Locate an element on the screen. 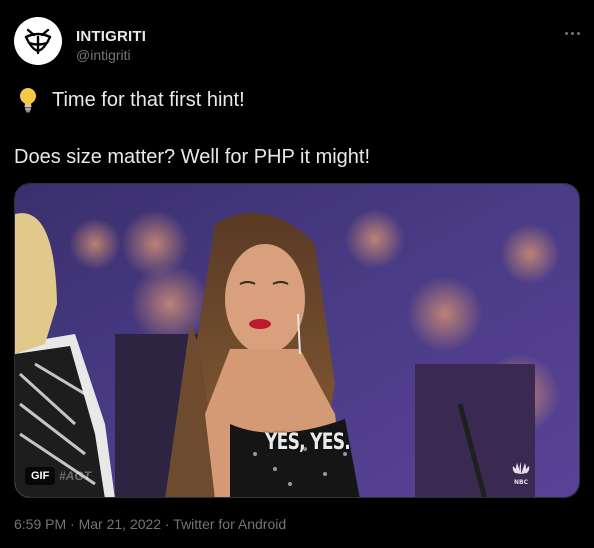 This screenshot has height=548, width=594. tweet-source: Twitter for Android is located at coordinates (229, 524).